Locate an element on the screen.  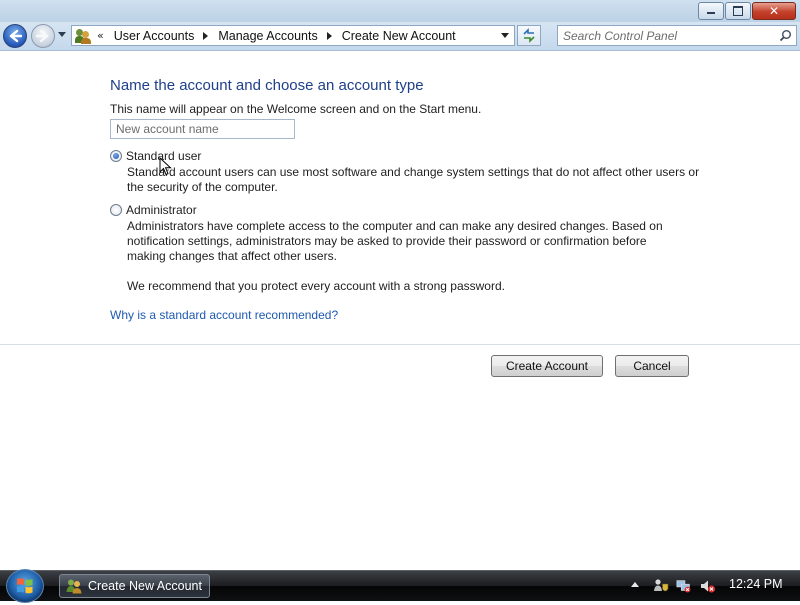
divider is located at coordinates (400, 344).